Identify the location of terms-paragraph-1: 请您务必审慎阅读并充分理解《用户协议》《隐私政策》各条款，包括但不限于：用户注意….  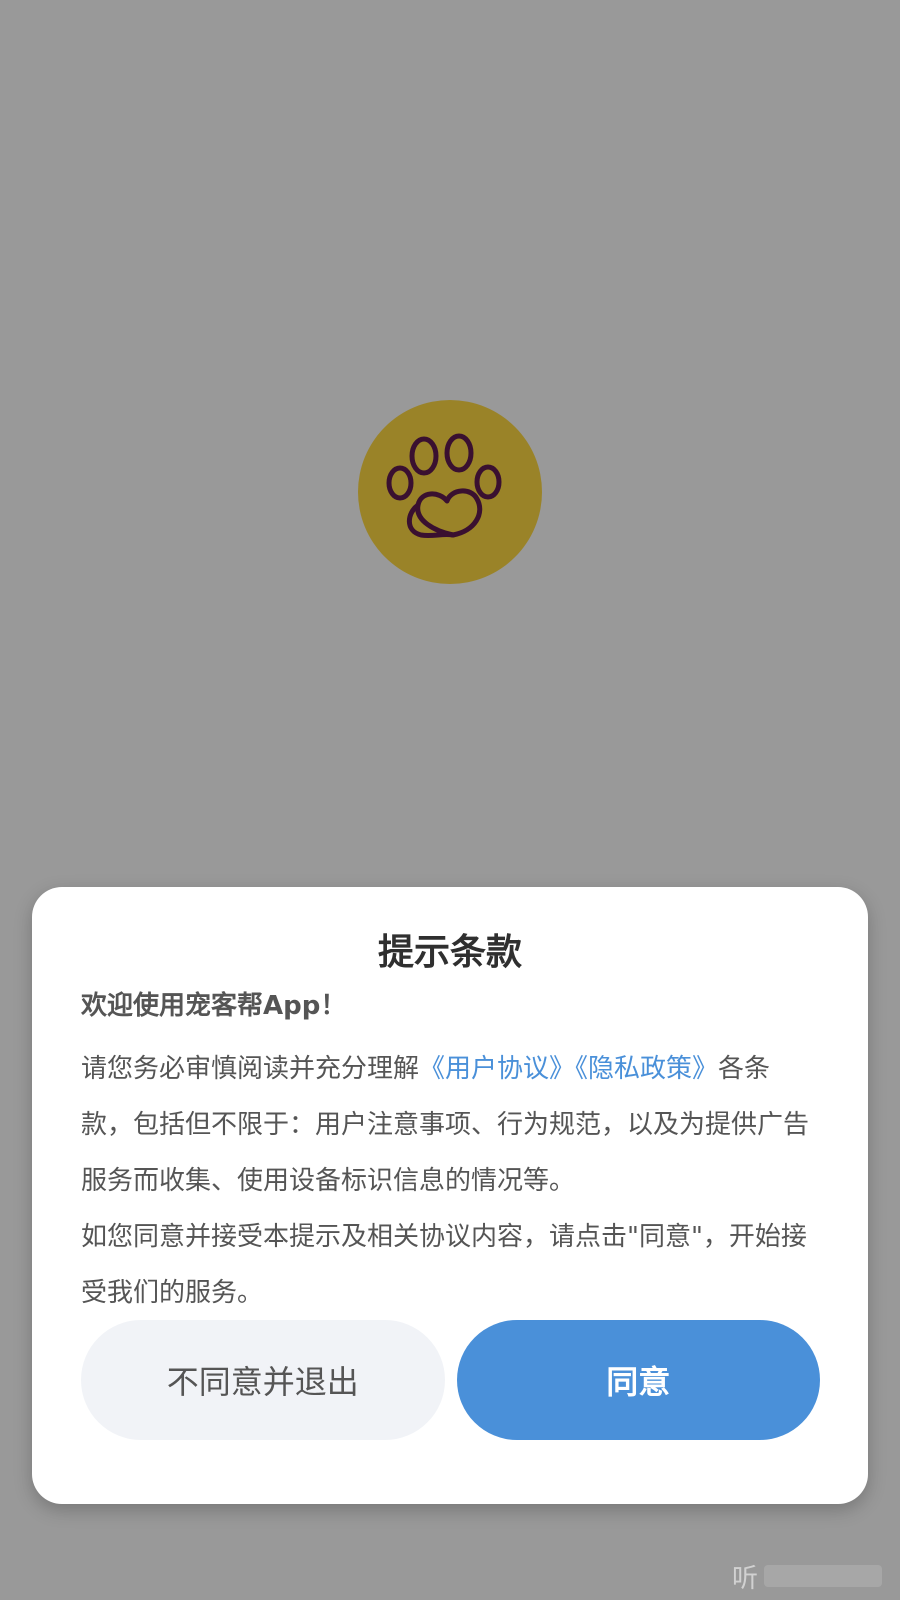
(450, 1125).